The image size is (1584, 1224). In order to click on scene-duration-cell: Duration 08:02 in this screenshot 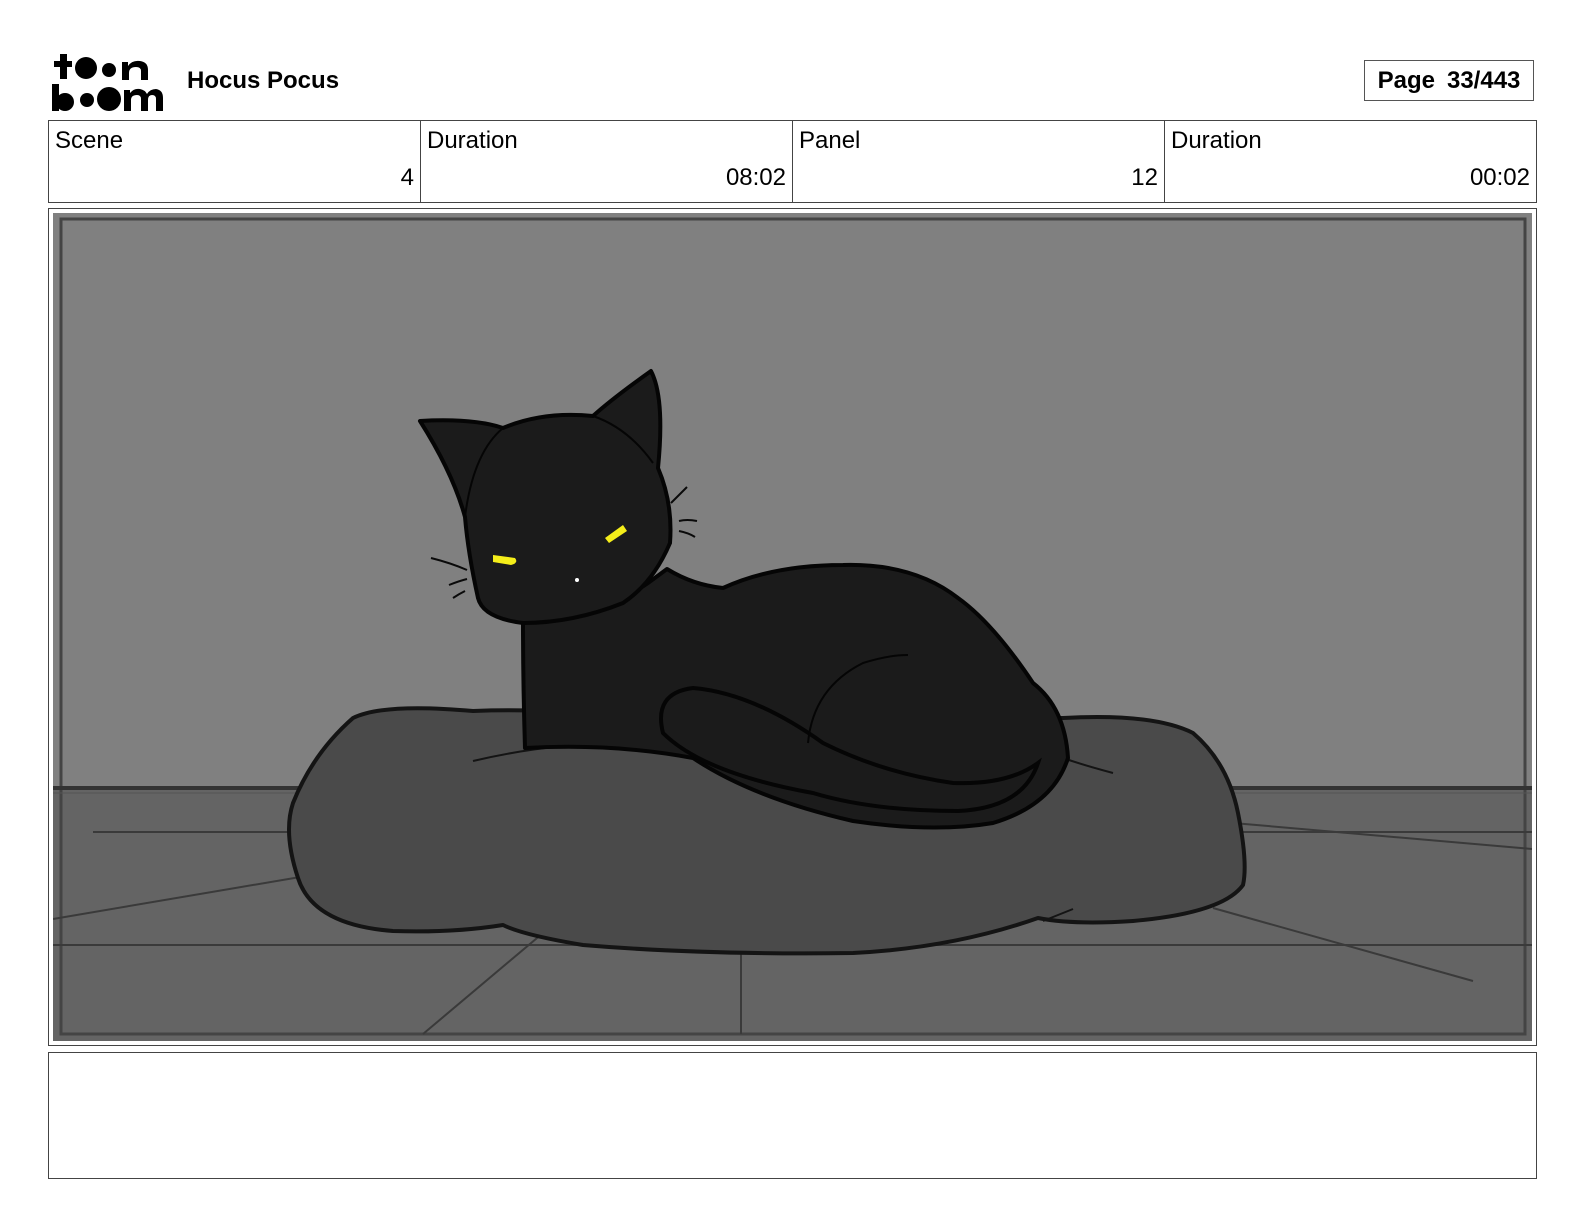, I will do `click(607, 161)`.